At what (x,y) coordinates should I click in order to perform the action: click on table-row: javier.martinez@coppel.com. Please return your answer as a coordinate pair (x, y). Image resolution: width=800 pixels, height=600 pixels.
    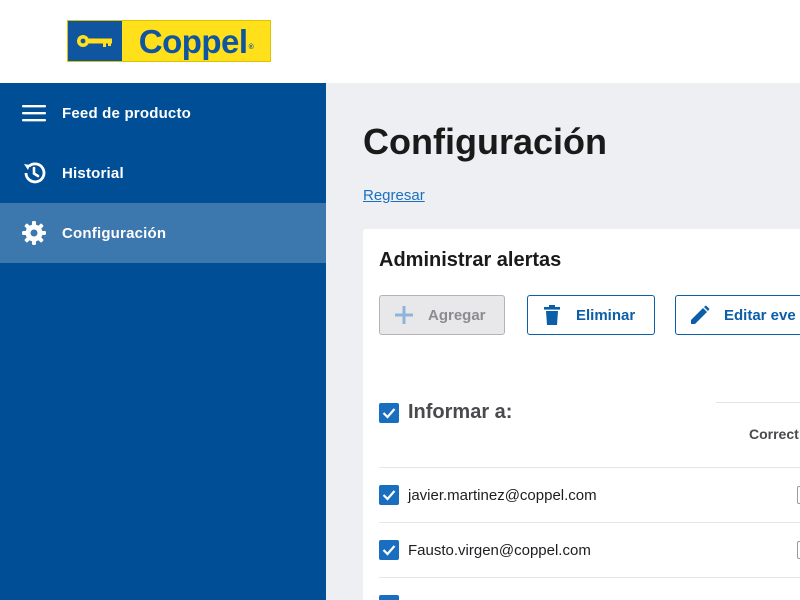
    Looking at the image, I should click on (488, 495).